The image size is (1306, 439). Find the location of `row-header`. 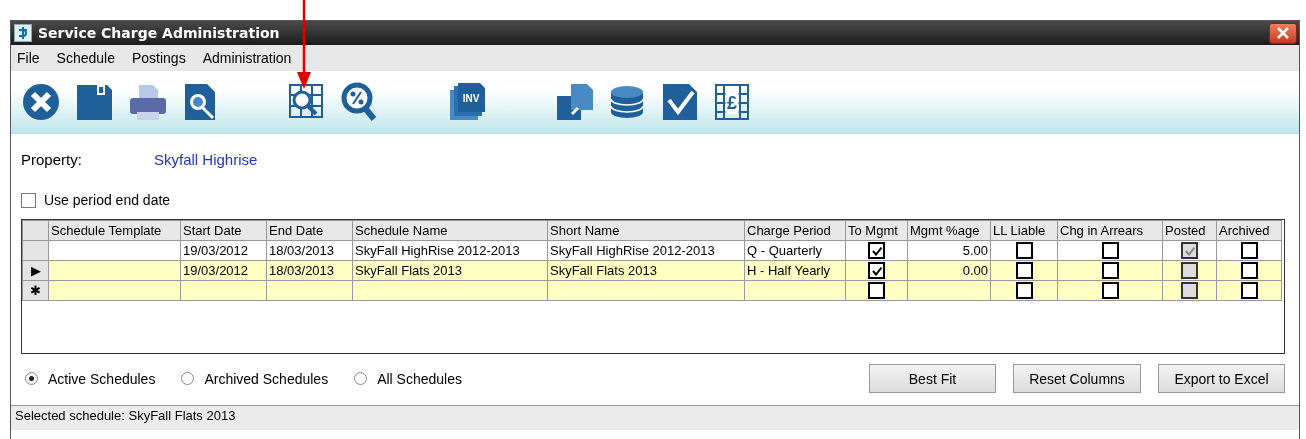

row-header is located at coordinates (35, 230).